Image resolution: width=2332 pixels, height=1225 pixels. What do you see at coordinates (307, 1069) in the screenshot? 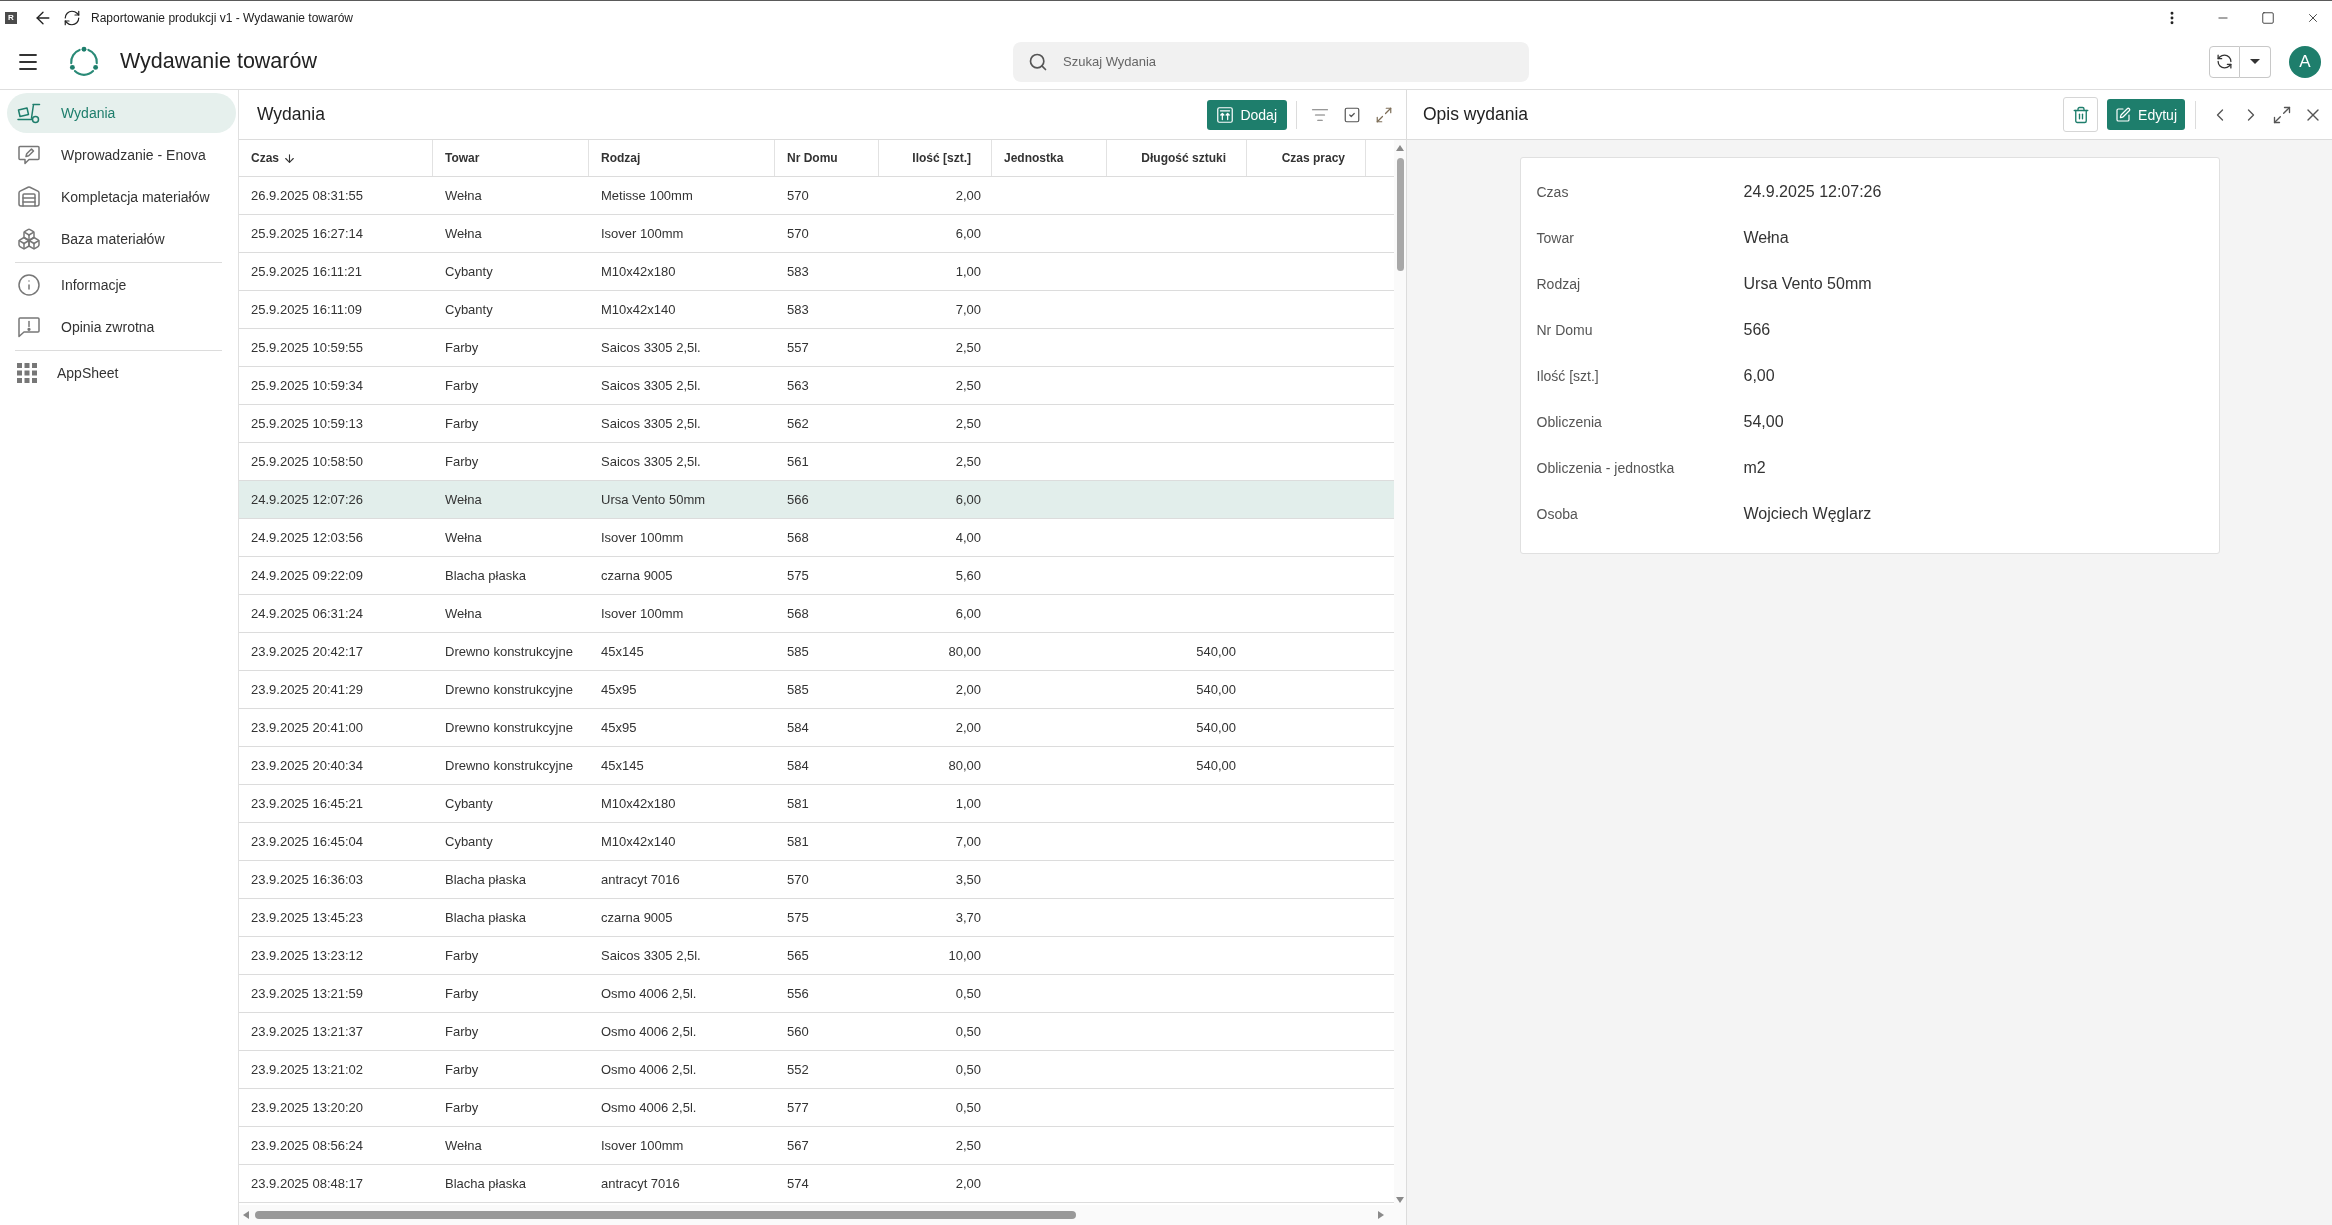
I see `date-time: 23.9.2025 13:21:02` at bounding box center [307, 1069].